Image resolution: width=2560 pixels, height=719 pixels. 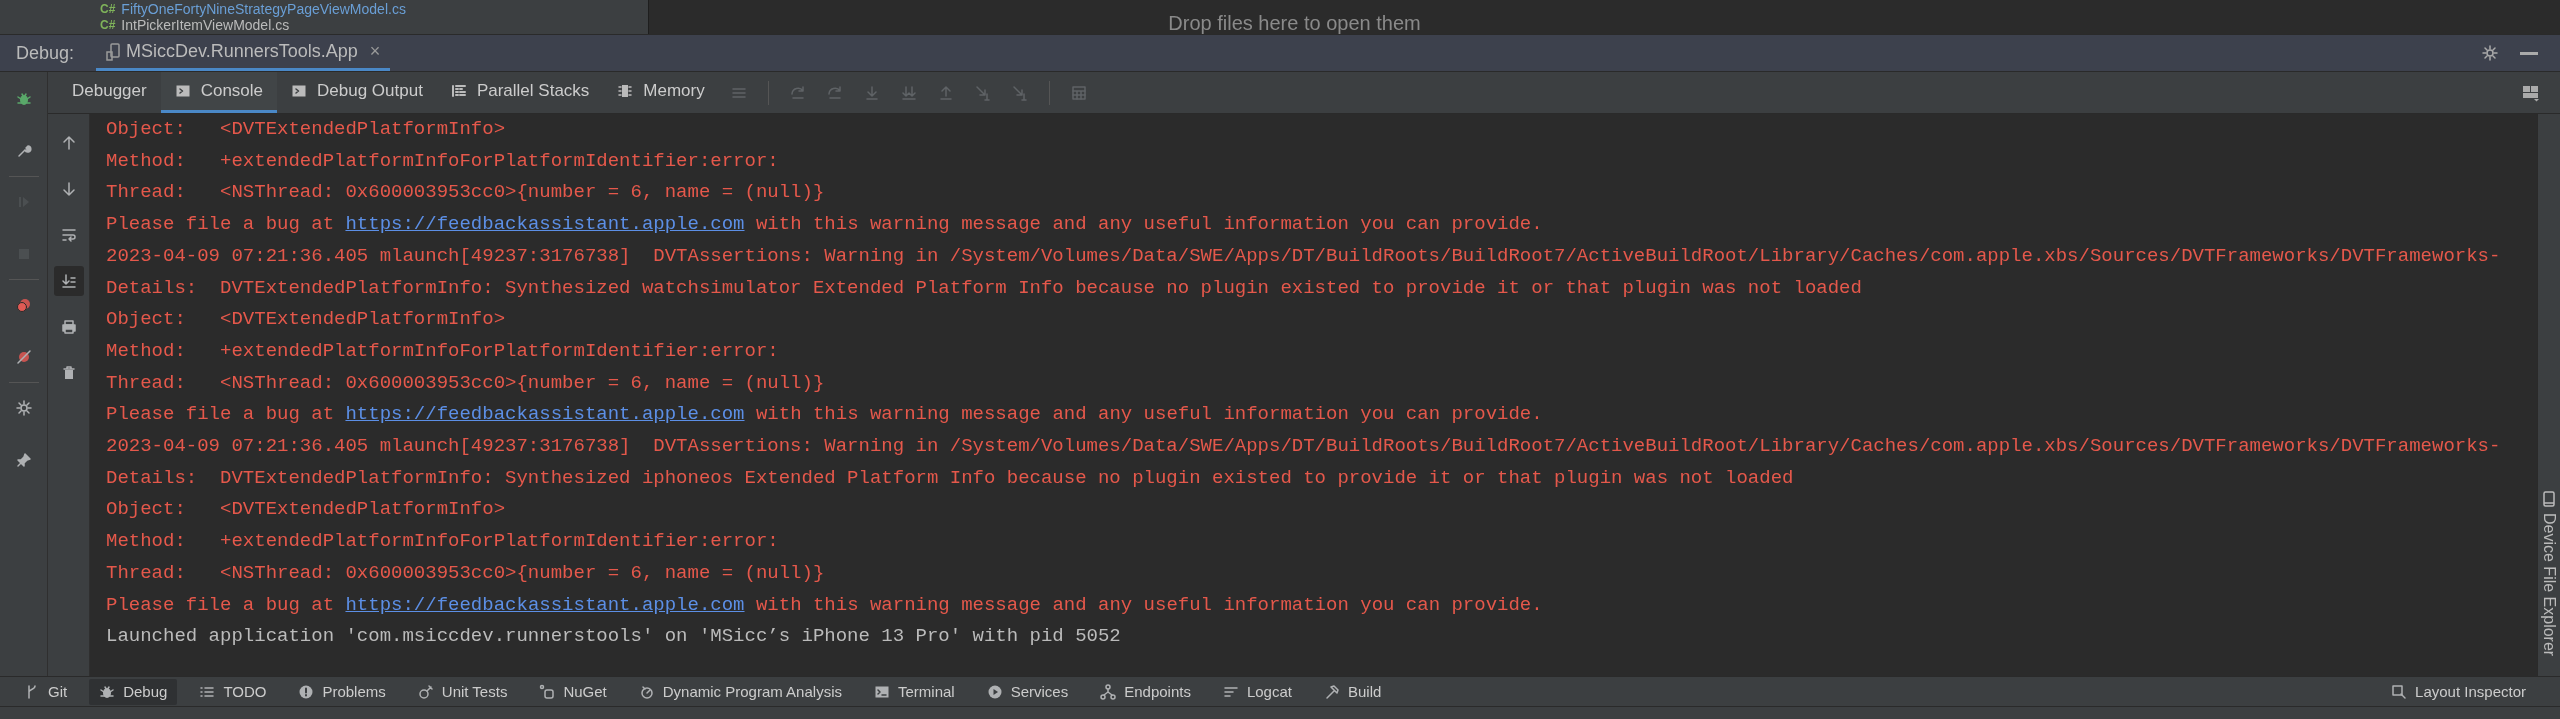 I want to click on gauge-icon, so click(x=646, y=691).